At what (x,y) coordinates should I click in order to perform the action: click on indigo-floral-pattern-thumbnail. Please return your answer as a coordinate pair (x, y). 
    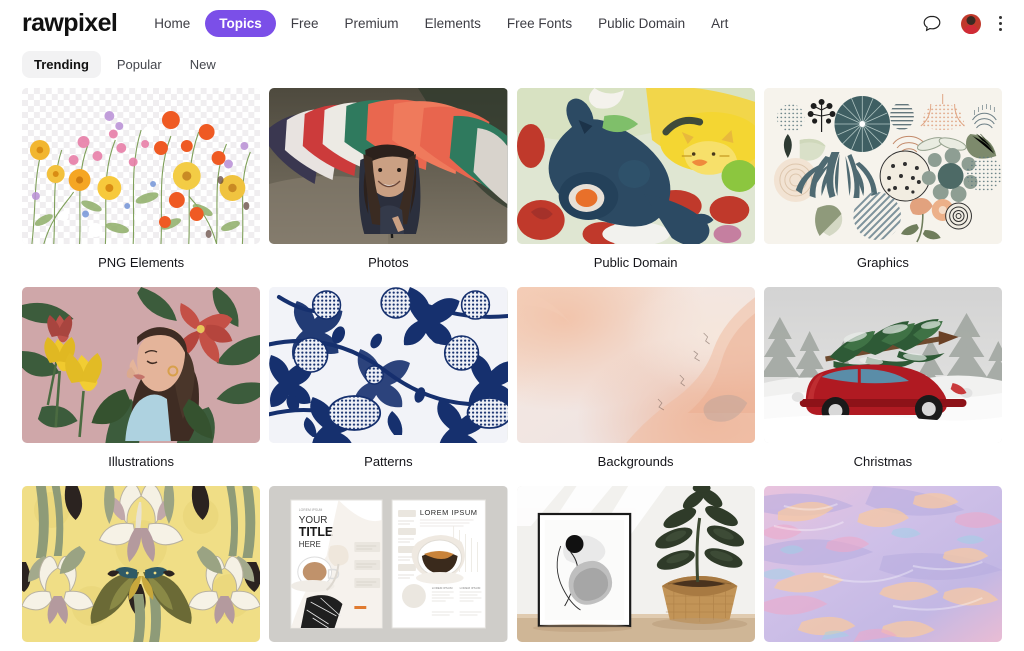
    Looking at the image, I should click on (388, 365).